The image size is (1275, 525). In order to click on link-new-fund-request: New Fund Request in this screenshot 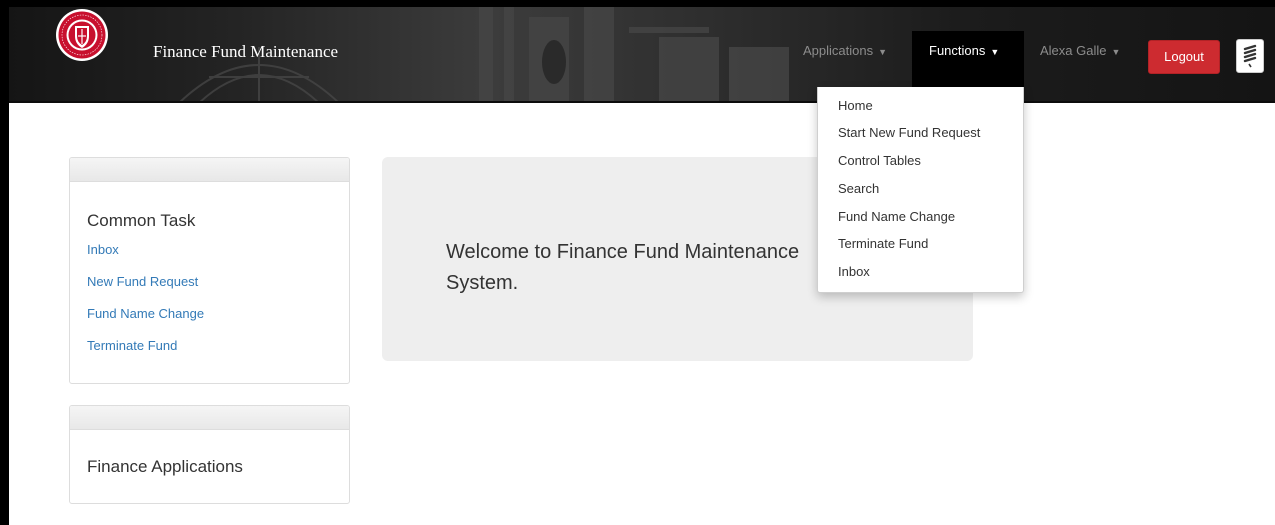, I will do `click(142, 282)`.